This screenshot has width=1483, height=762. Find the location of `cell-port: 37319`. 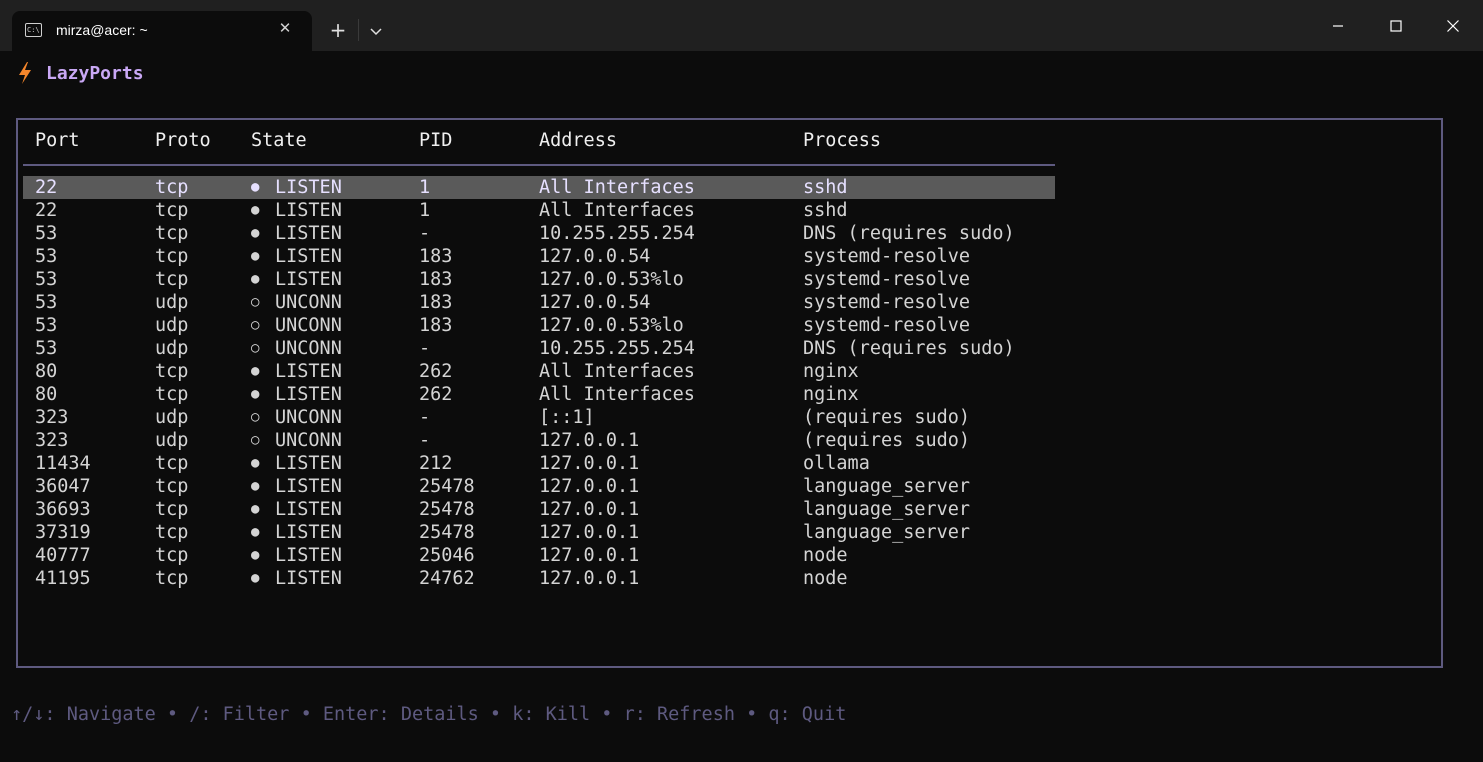

cell-port: 37319 is located at coordinates (63, 532).